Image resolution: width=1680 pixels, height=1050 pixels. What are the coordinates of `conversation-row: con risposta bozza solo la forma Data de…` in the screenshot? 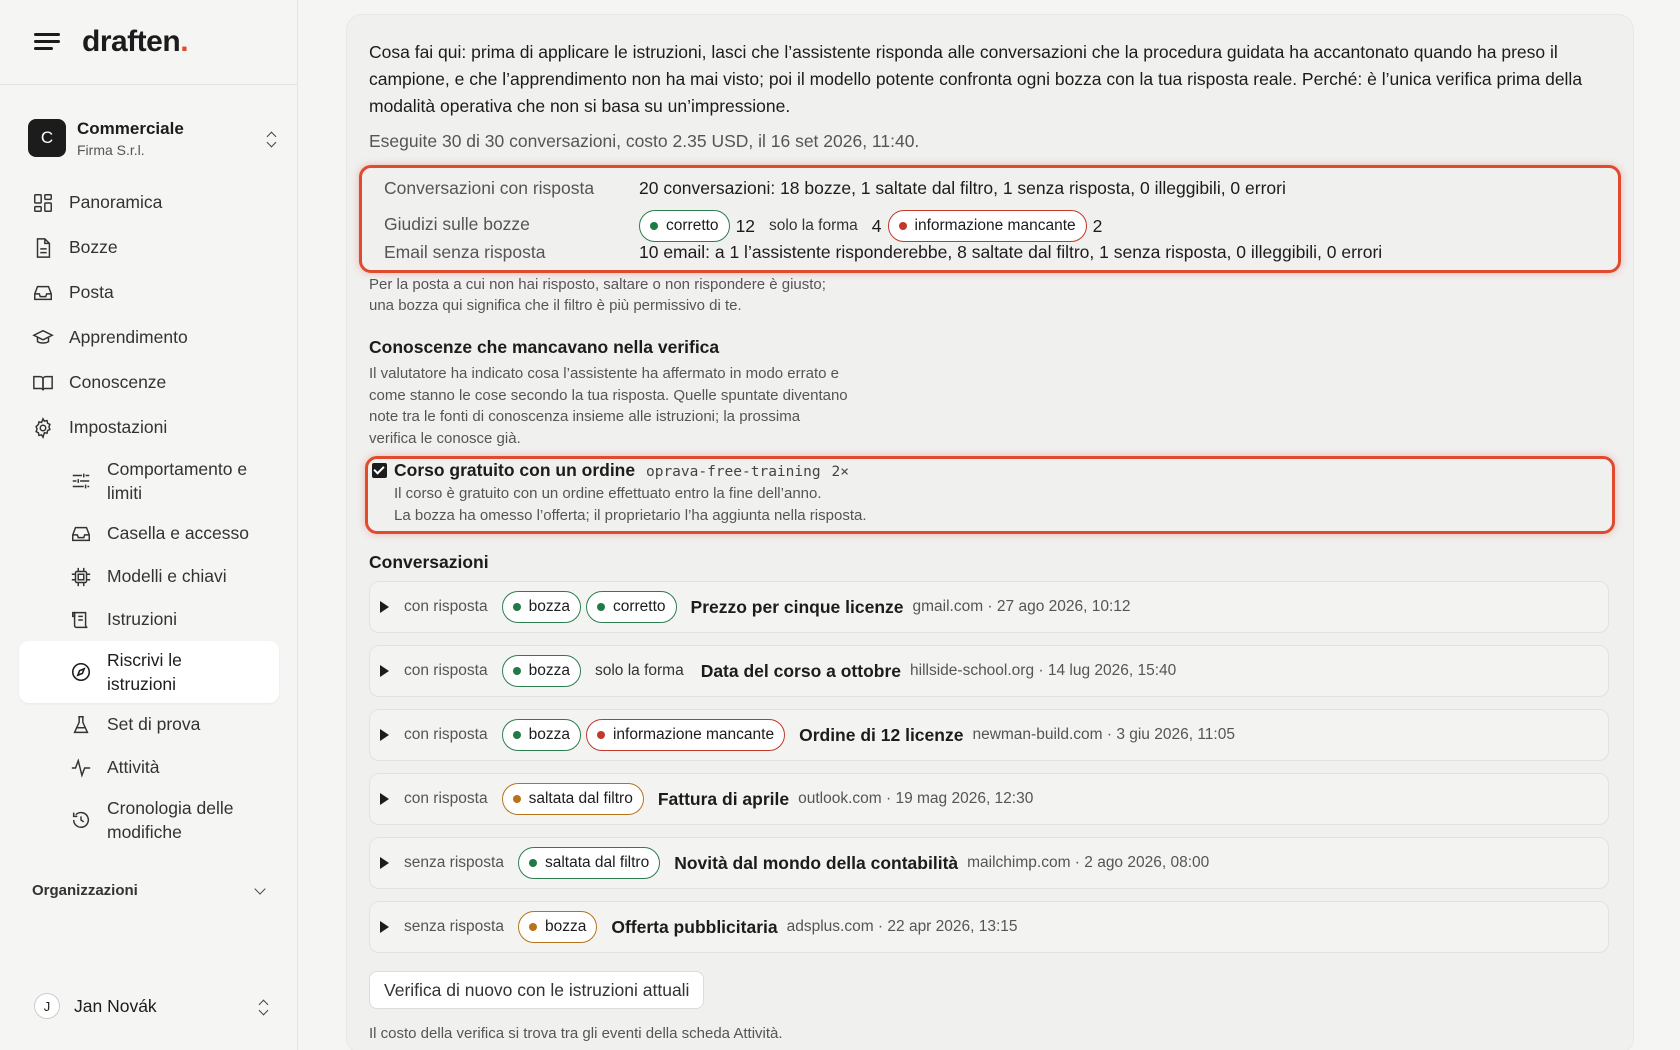 It's located at (989, 671).